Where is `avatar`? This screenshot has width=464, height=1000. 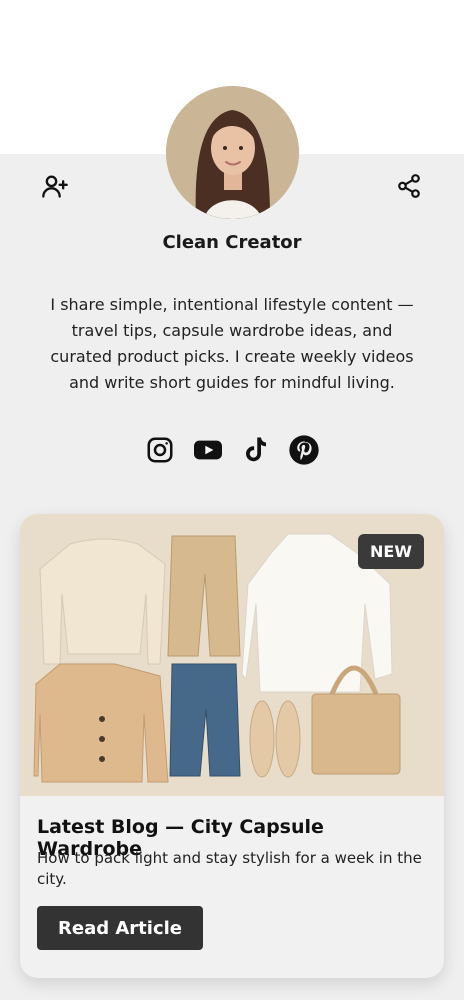
avatar is located at coordinates (232, 152).